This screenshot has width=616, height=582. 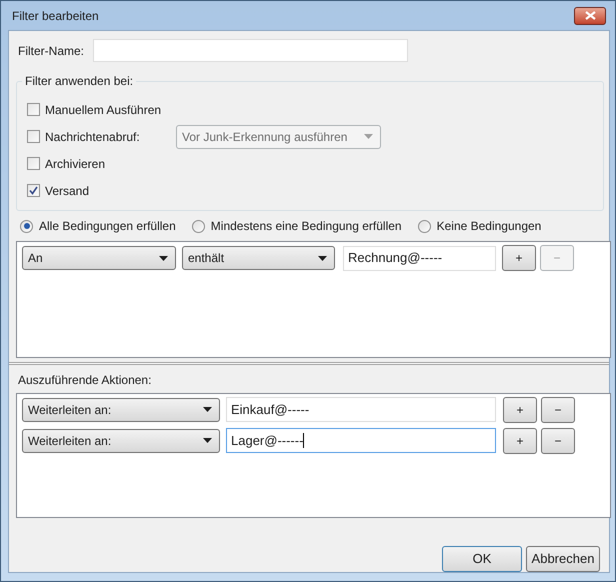 What do you see at coordinates (84, 380) in the screenshot?
I see `section-label: Auszuführende Aktionen:` at bounding box center [84, 380].